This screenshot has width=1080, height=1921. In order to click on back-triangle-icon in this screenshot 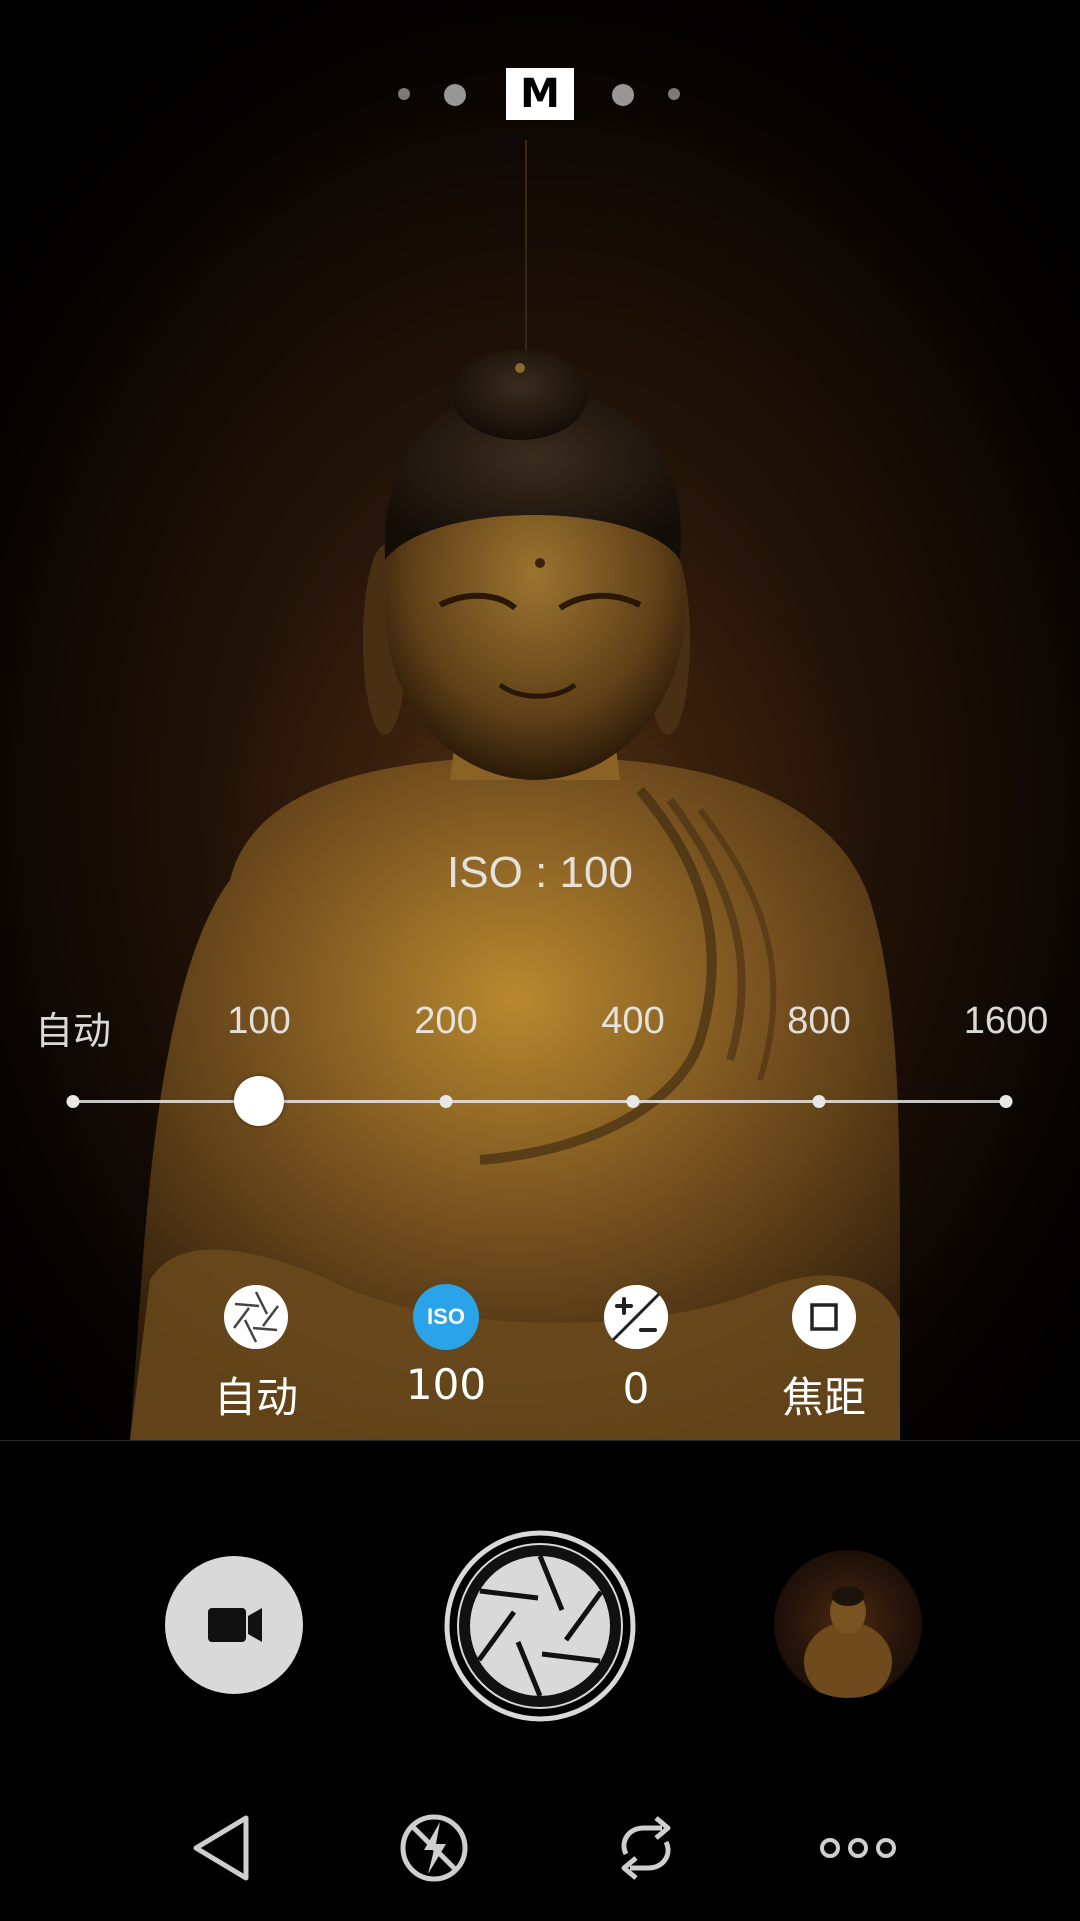, I will do `click(221, 1848)`.